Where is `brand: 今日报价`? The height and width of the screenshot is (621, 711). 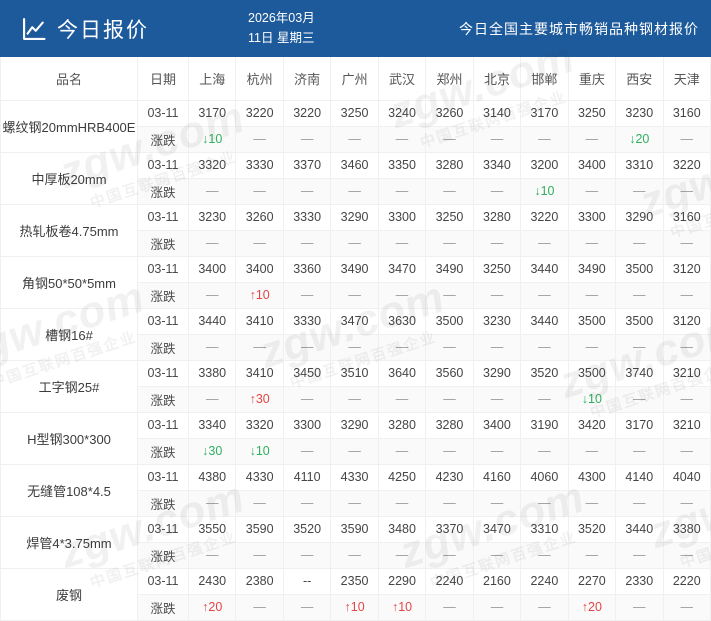
brand: 今日报价 is located at coordinates (134, 29).